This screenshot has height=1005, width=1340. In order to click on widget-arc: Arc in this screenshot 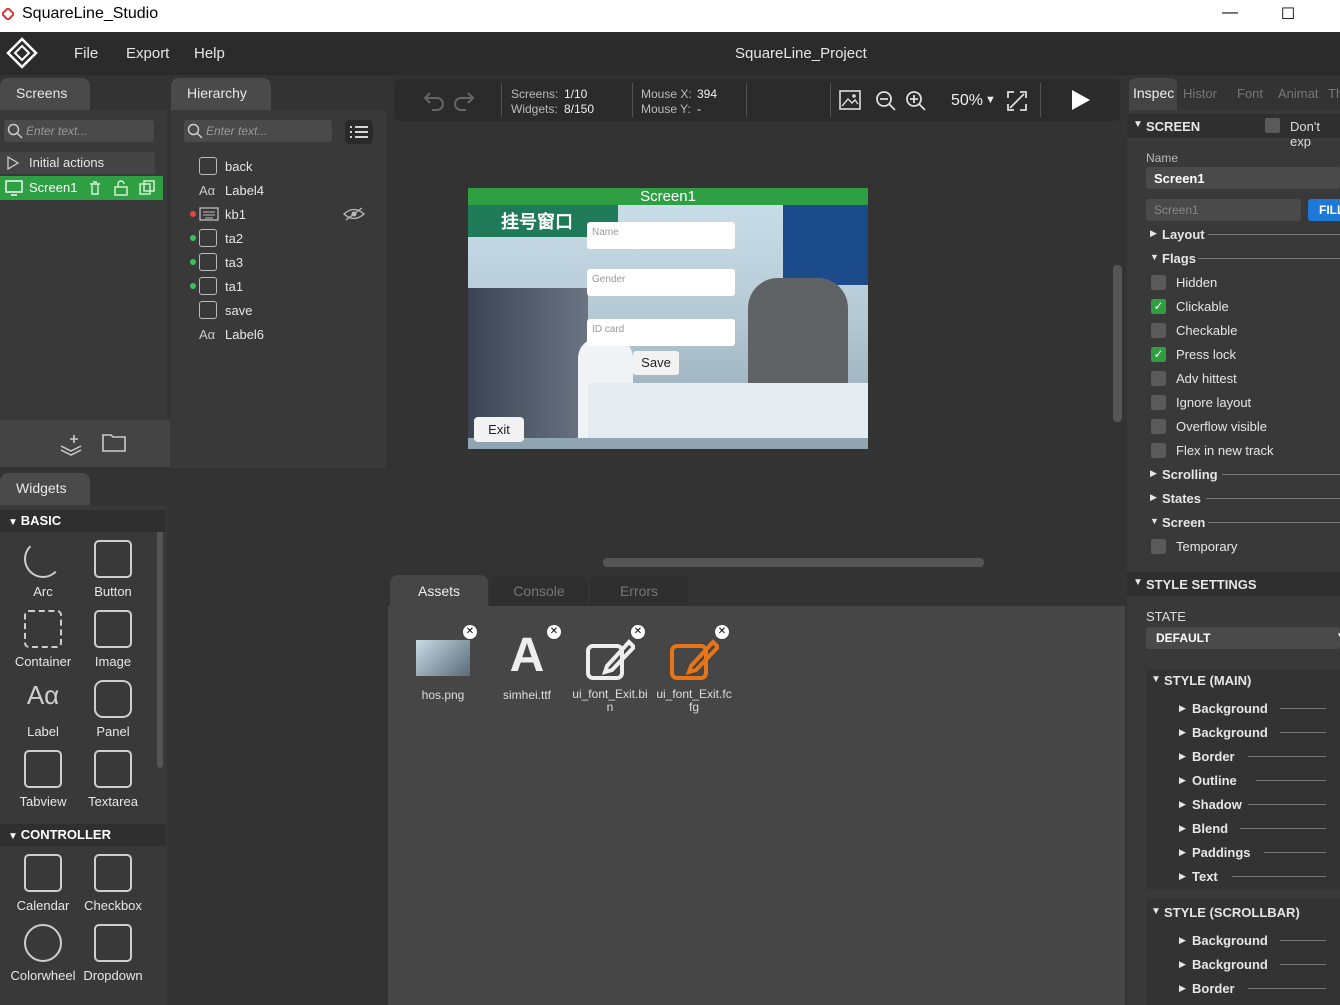, I will do `click(43, 569)`.